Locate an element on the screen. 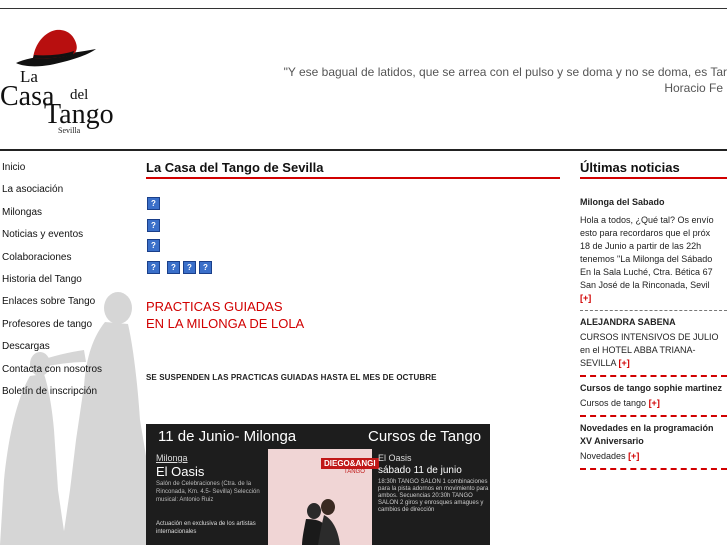 Image resolution: width=727 pixels, height=545 pixels. nav-item-inicio: Inicio is located at coordinates (52, 168).